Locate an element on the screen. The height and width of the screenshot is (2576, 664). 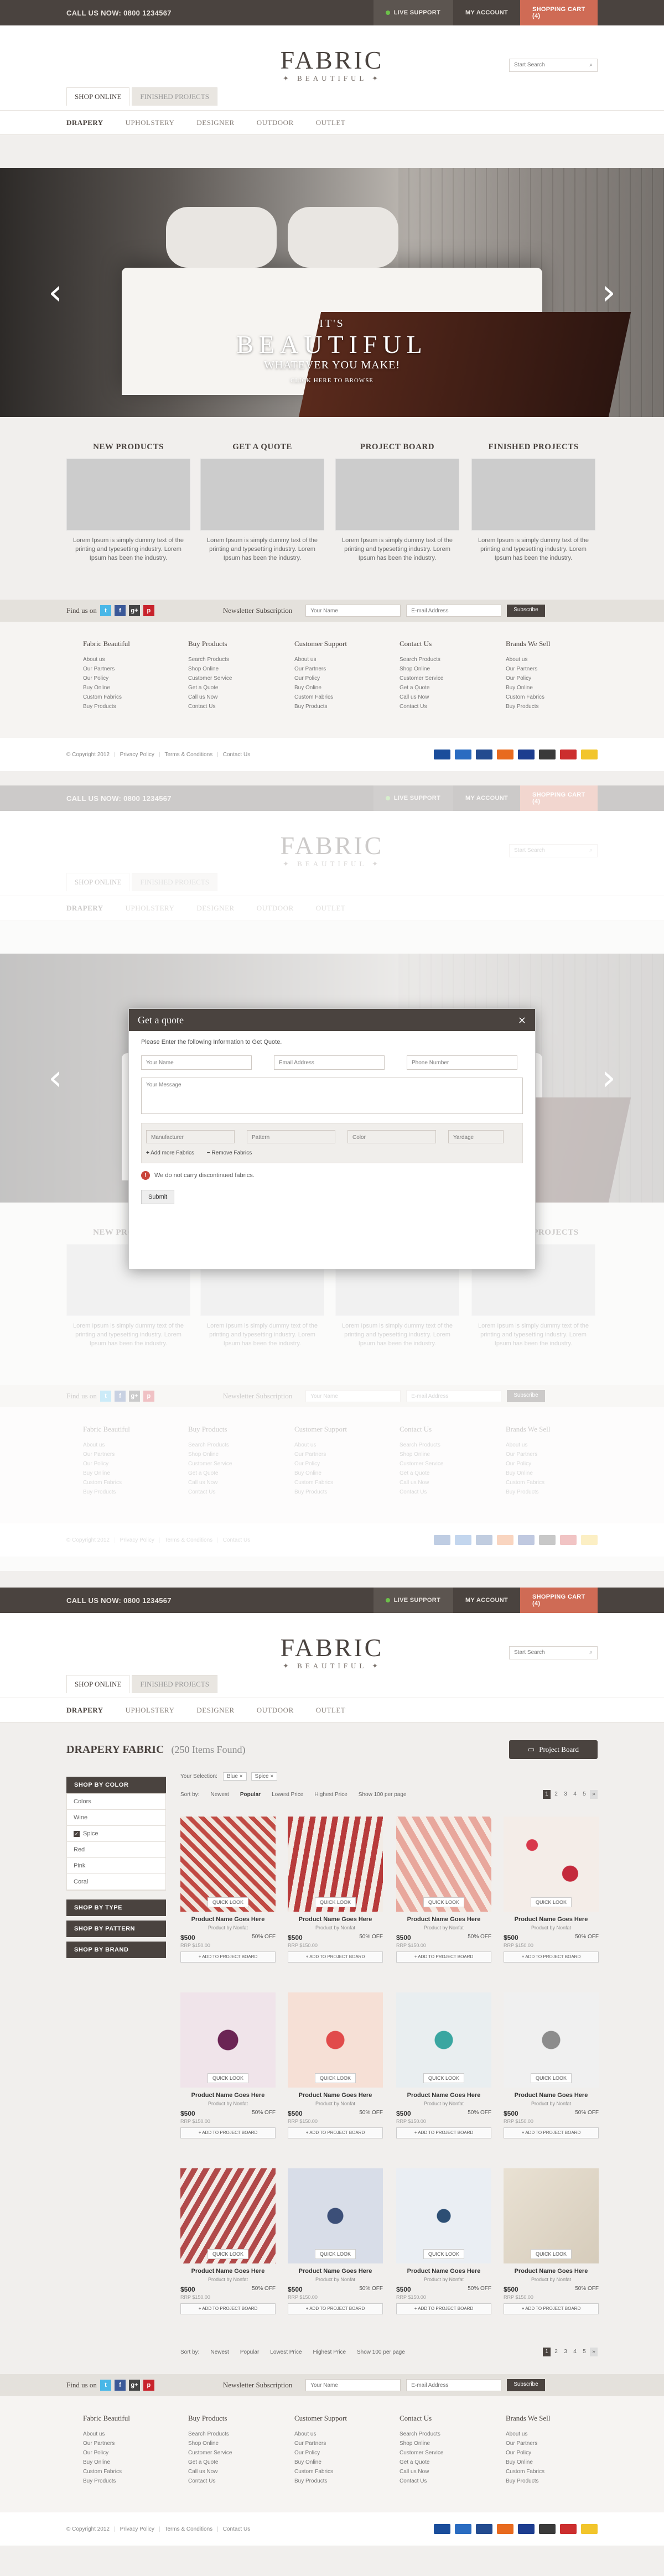
footer-link: Get a Quote is located at coordinates (444, 2463).